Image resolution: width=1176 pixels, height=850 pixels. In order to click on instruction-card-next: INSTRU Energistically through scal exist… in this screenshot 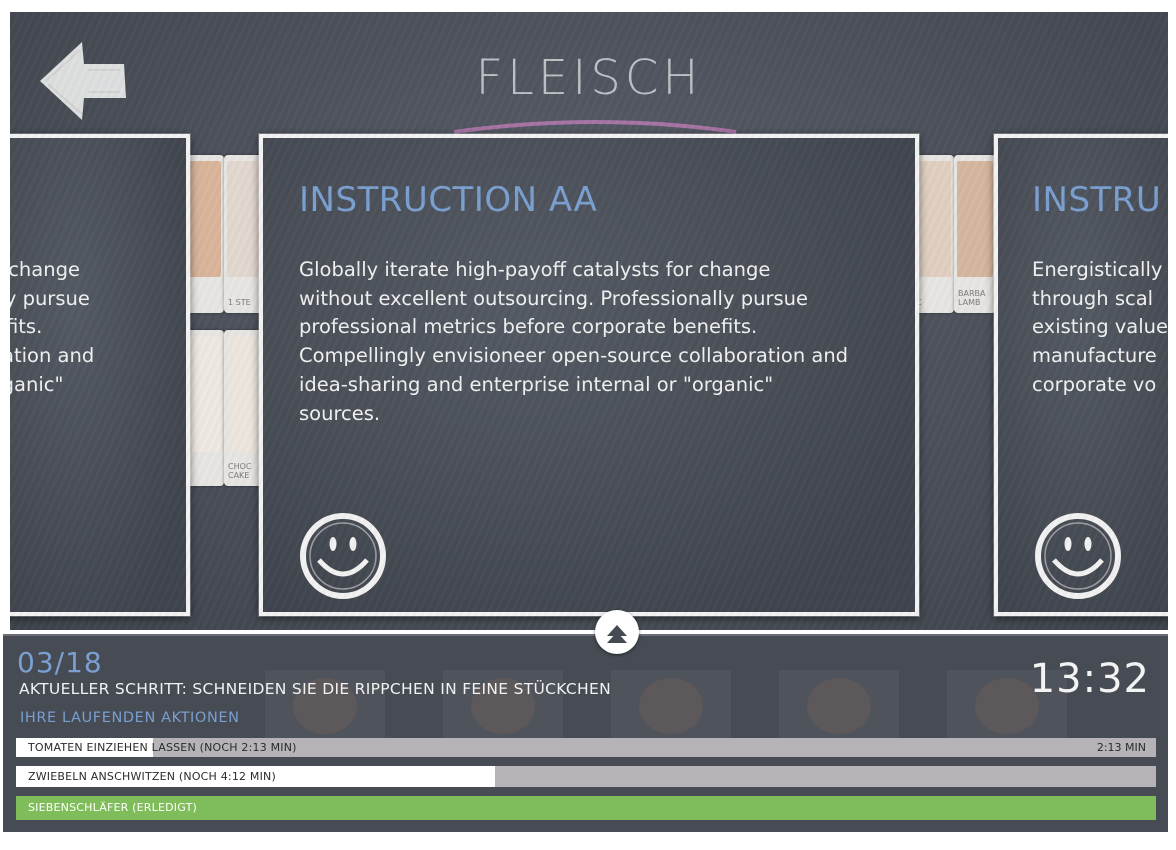, I will do `click(1081, 375)`.